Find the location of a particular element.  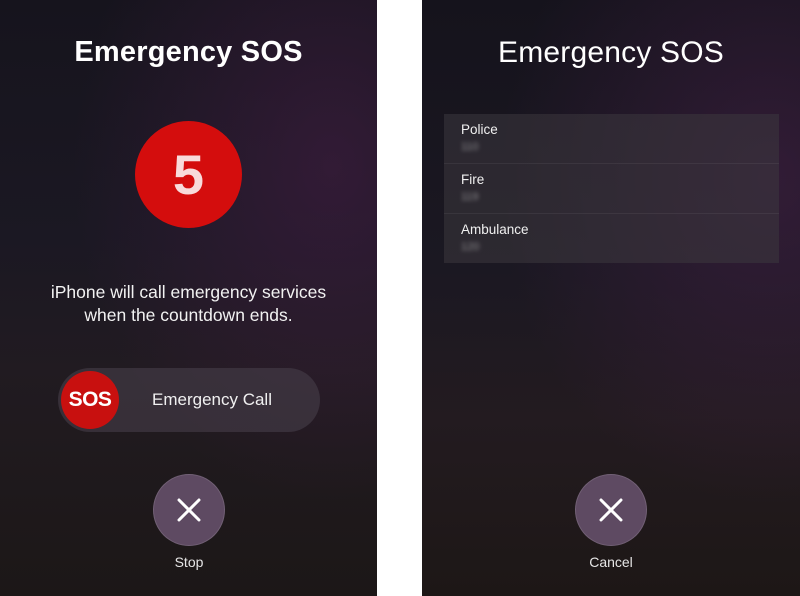

service-number: 120 is located at coordinates (470, 247).